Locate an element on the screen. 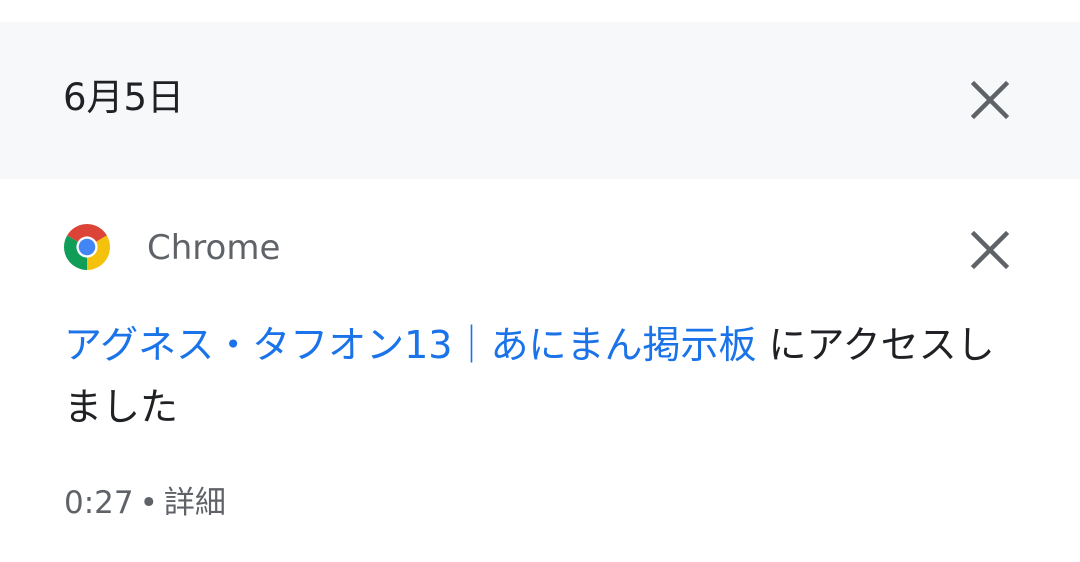 This screenshot has height=562, width=1080. date-label: 6月5日 is located at coordinates (124, 97).